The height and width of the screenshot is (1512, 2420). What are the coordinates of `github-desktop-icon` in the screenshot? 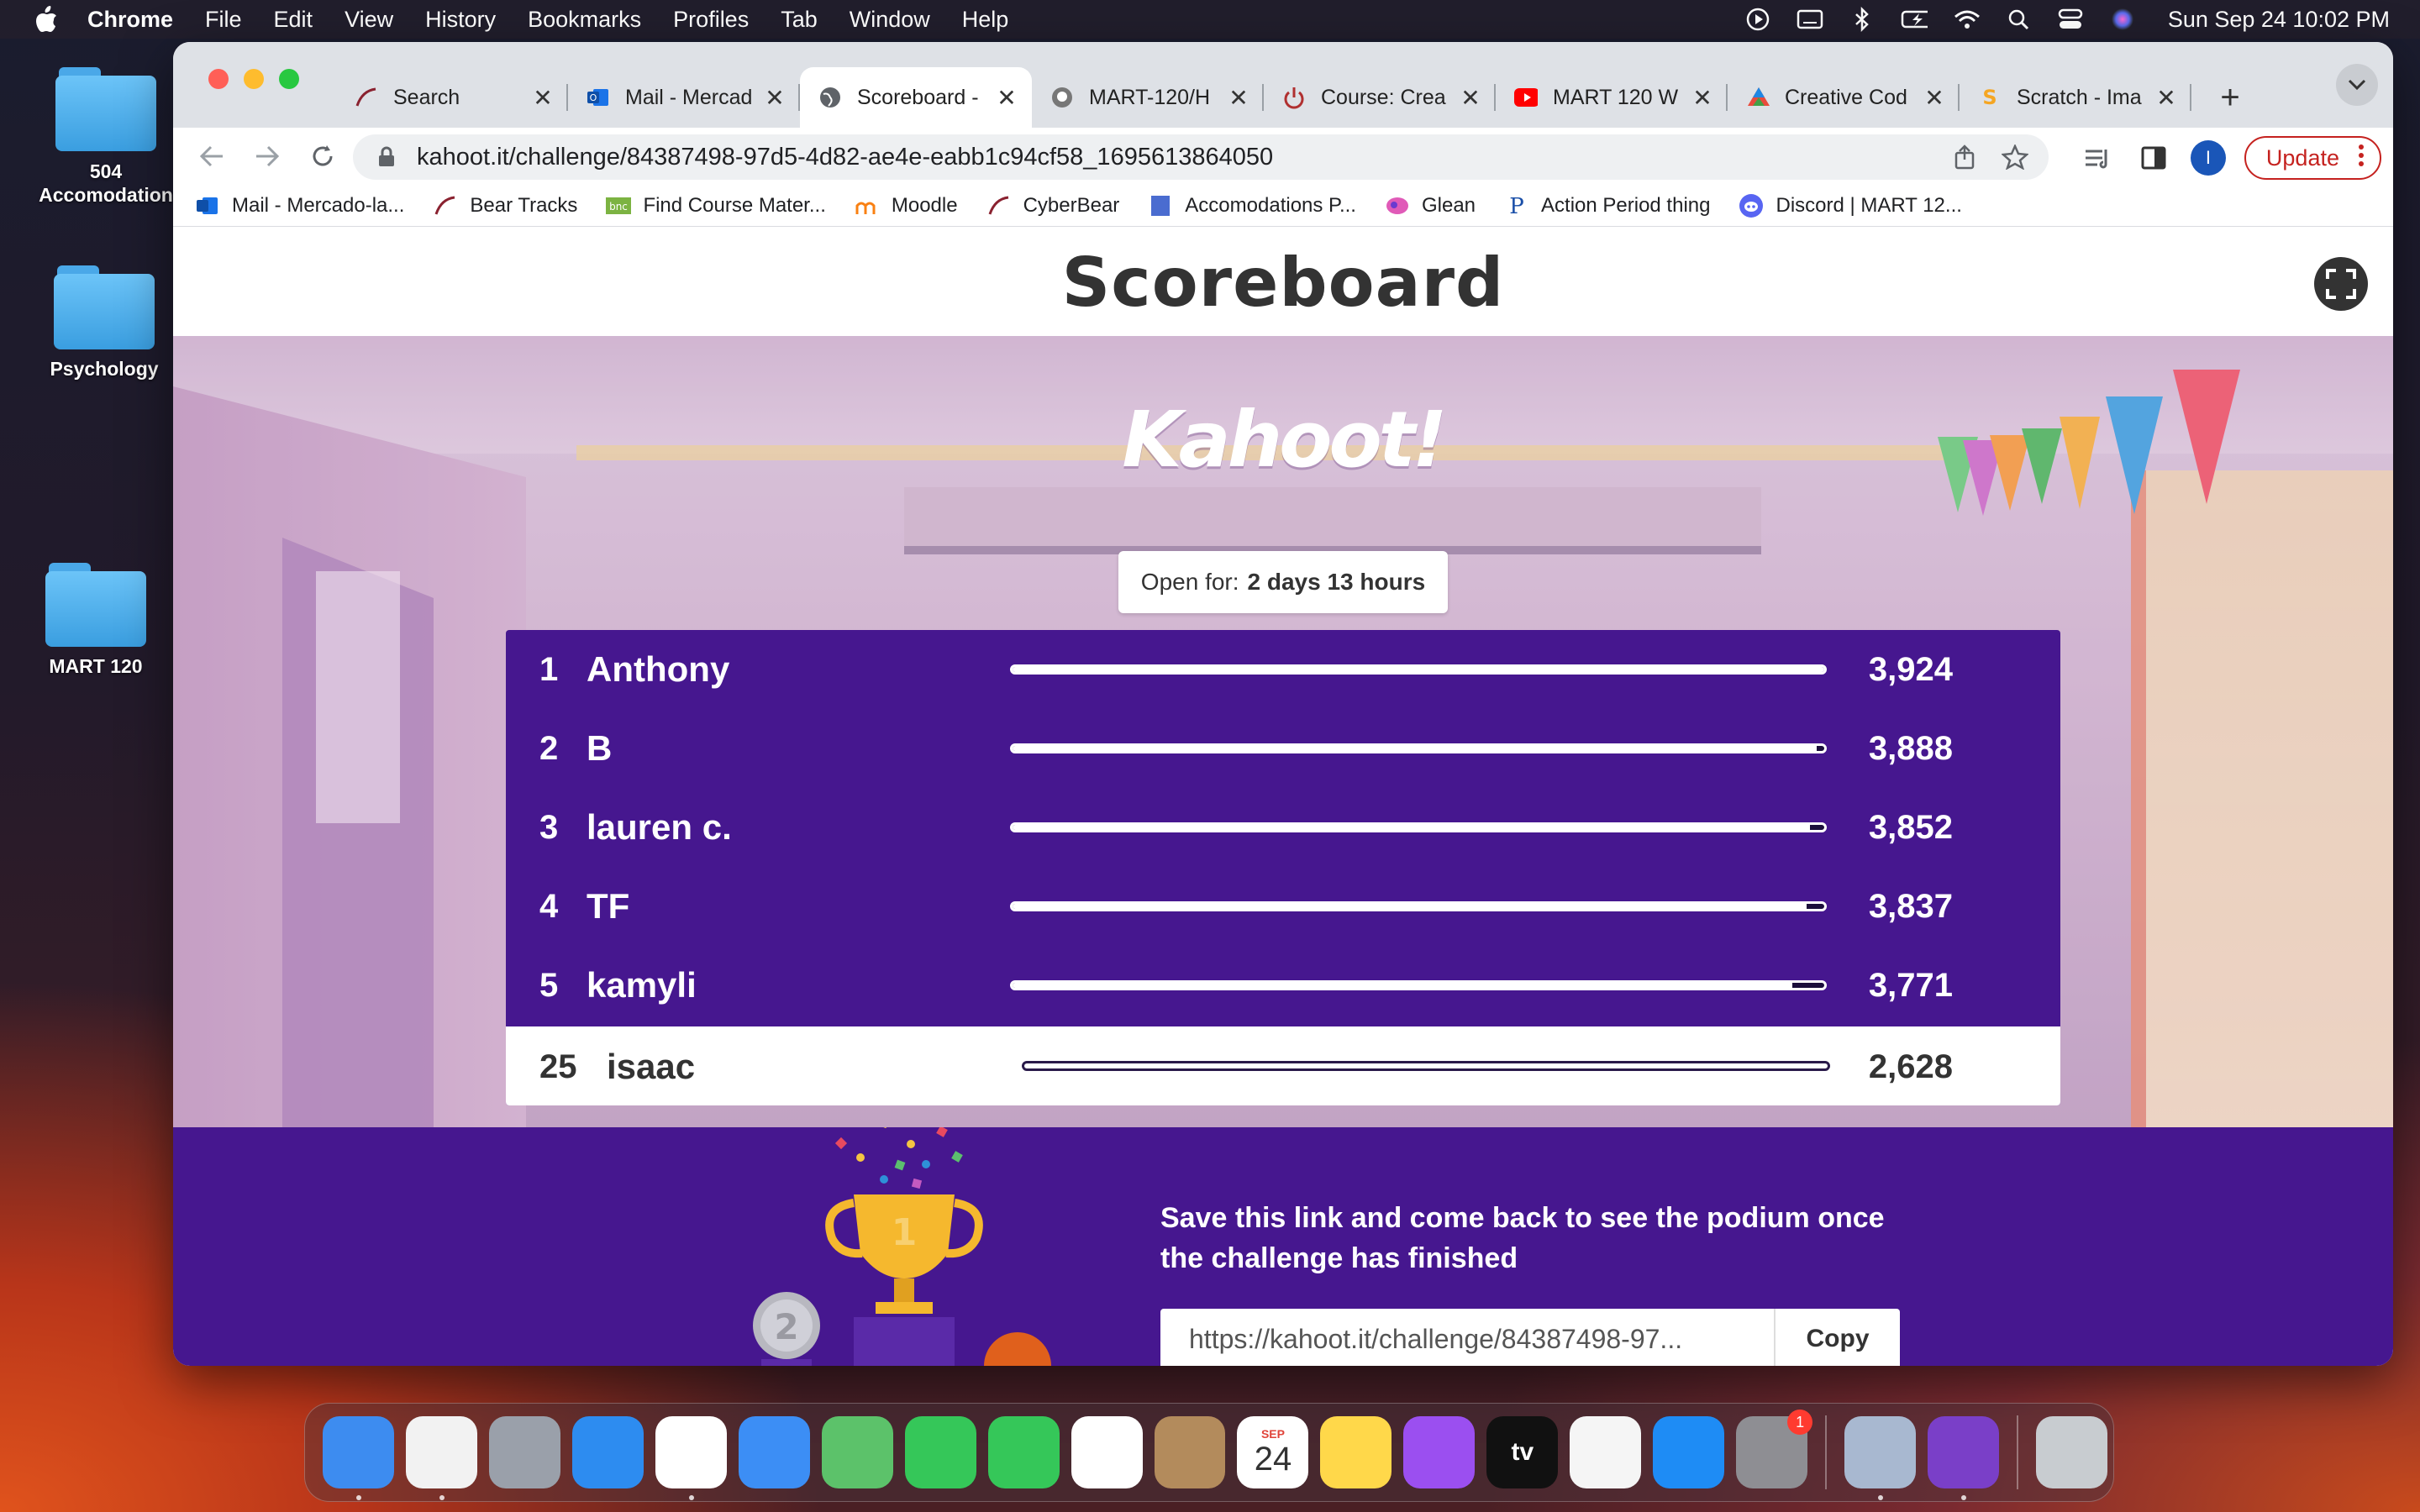 It's located at (1964, 1458).